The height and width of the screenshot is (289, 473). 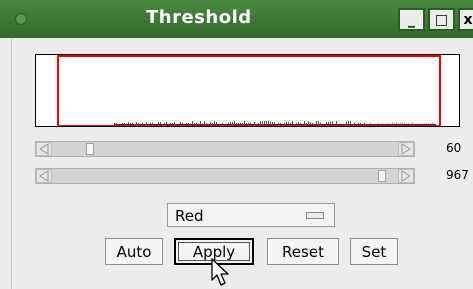 I want to click on window-menu-icon, so click(x=21, y=19).